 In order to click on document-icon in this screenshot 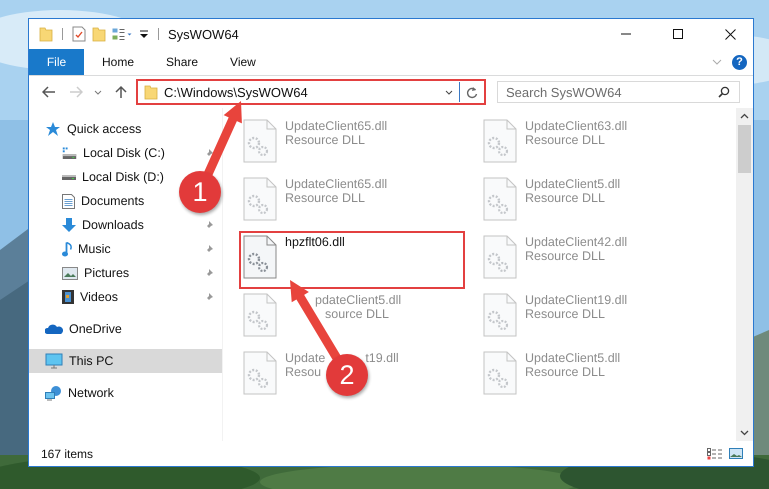, I will do `click(68, 201)`.